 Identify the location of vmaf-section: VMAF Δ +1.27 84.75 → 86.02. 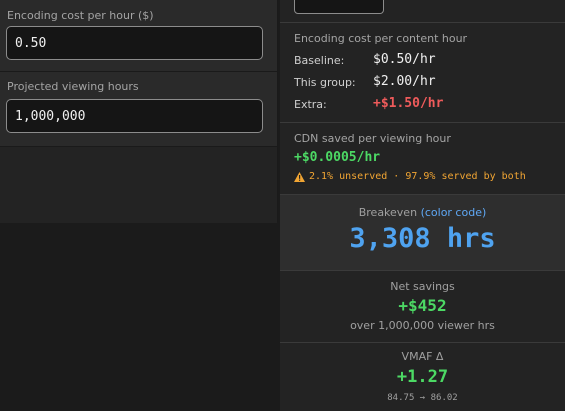
(422, 376).